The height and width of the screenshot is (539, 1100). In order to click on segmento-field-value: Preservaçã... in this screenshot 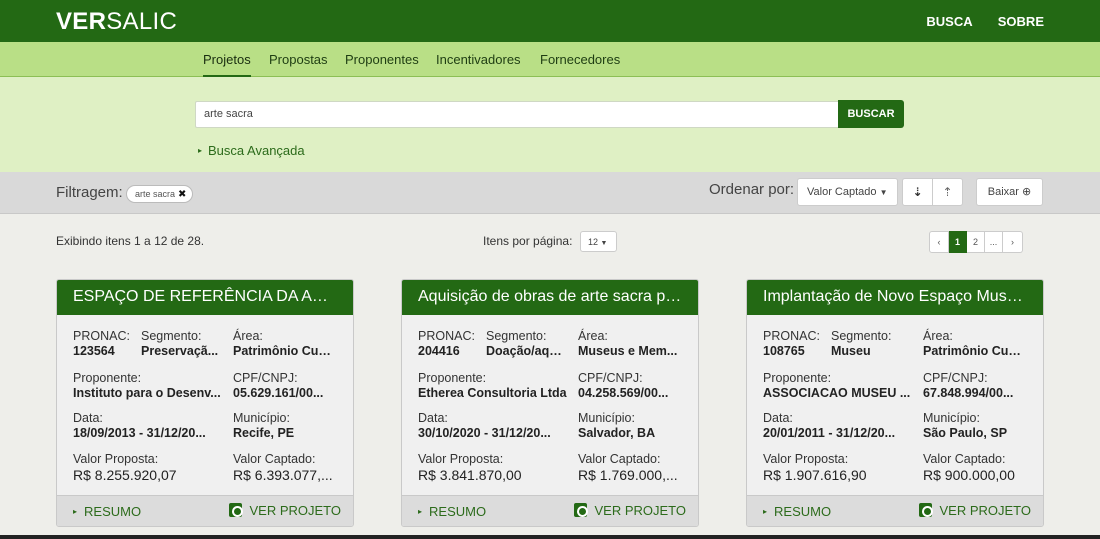, I will do `click(180, 351)`.